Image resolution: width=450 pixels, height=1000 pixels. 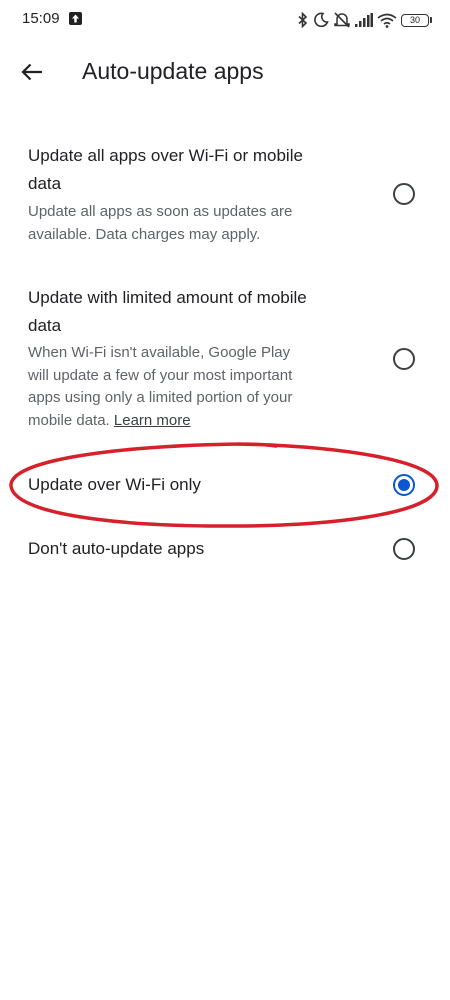 I want to click on radio-dot, so click(x=404, y=485).